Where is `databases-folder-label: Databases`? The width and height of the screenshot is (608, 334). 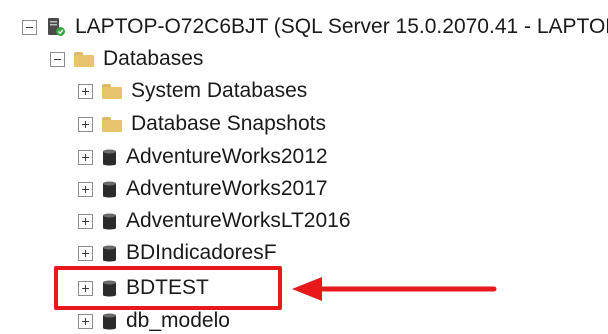 databases-folder-label: Databases is located at coordinates (153, 58).